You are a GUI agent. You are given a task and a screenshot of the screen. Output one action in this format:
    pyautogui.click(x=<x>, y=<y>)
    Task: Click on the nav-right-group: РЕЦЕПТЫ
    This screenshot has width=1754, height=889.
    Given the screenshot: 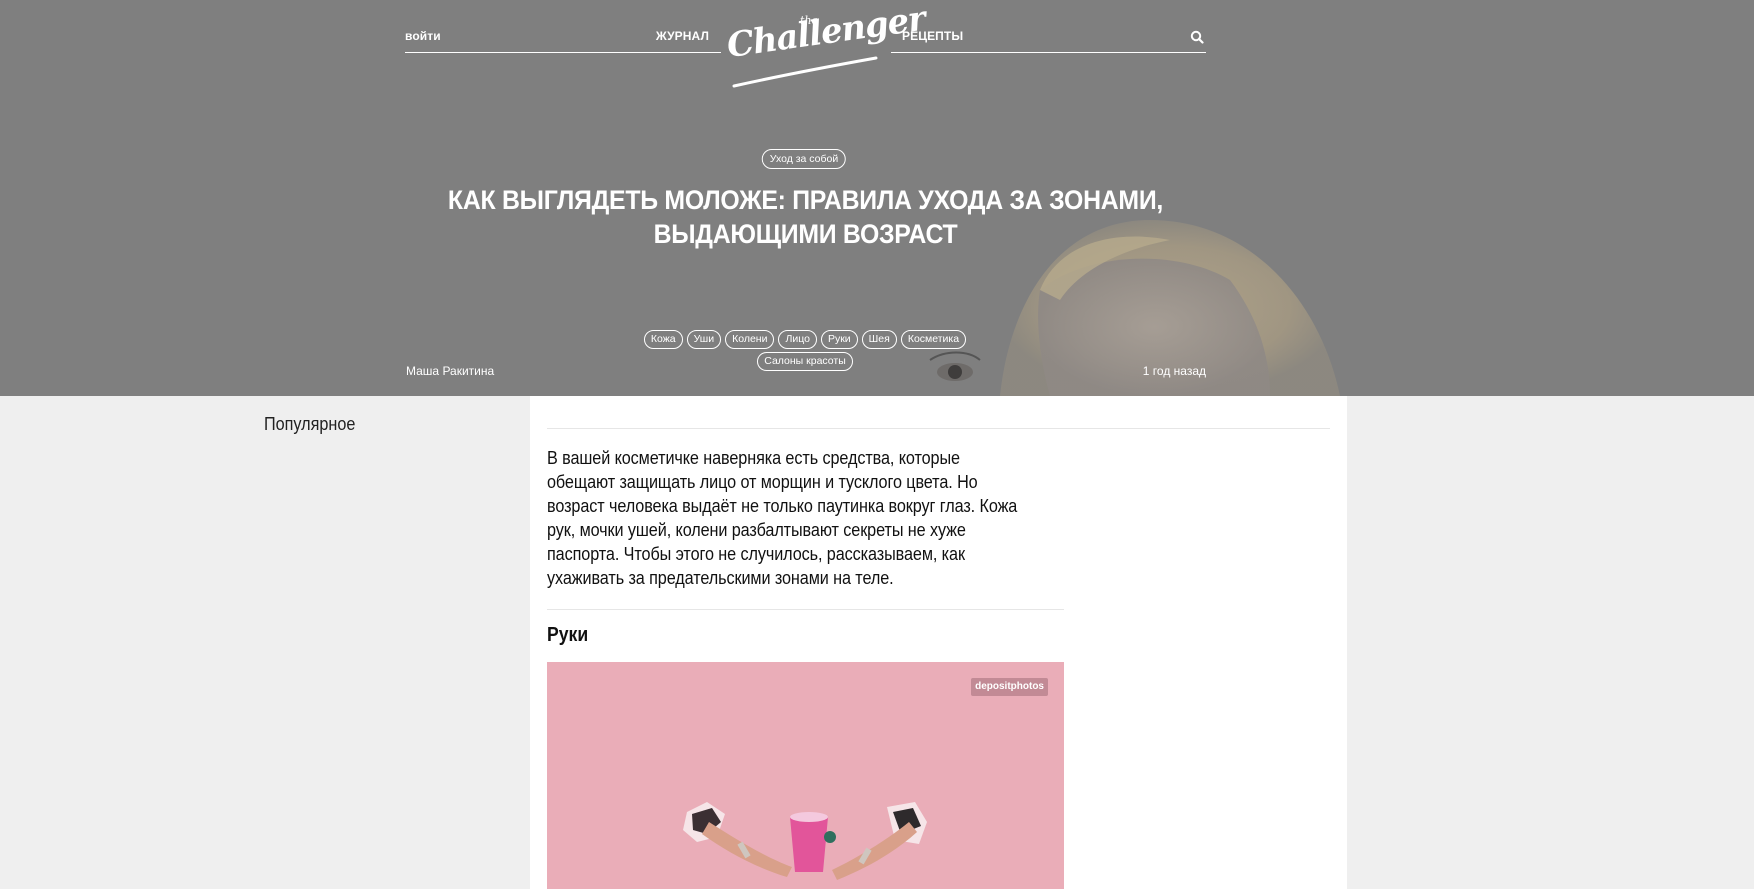 What is the action you would take?
    pyautogui.click(x=1048, y=41)
    